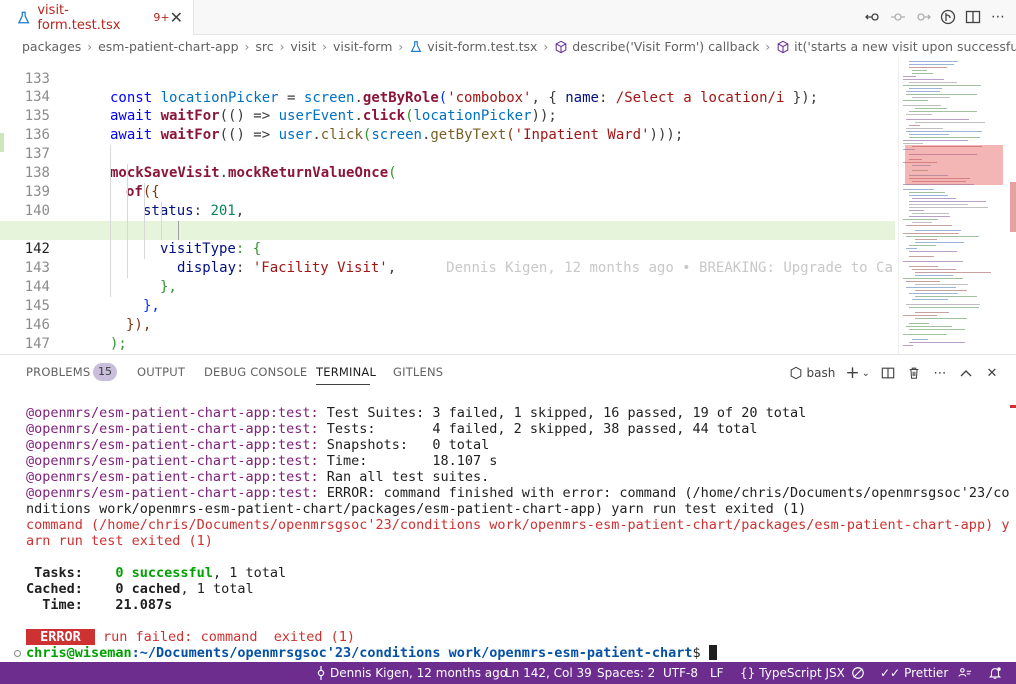 This screenshot has height=684, width=1016. I want to click on double-check-icon: ✓✓, so click(890, 673).